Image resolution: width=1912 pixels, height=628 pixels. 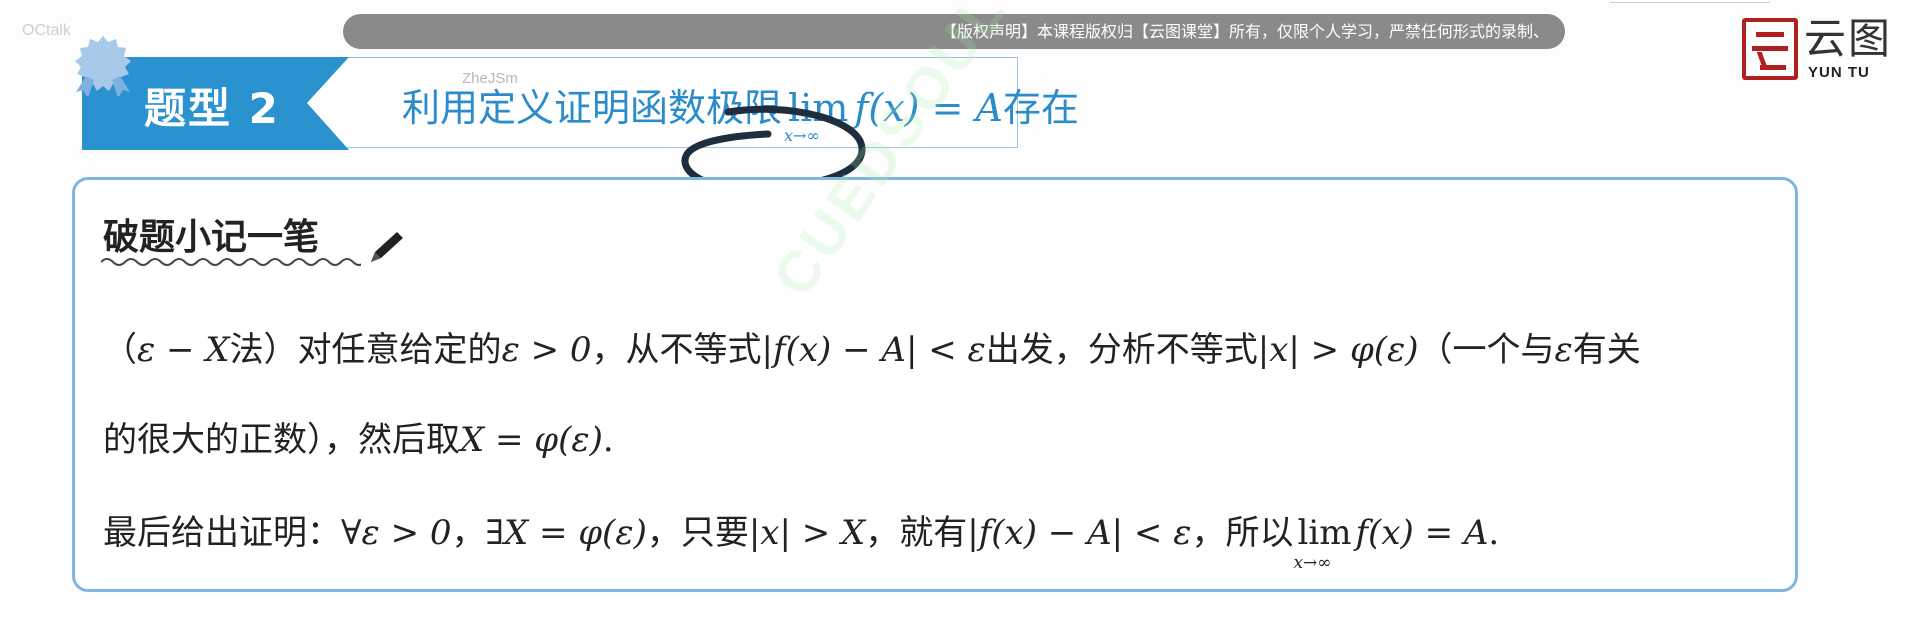 I want to click on watermark-top: ZheJSm, so click(x=490, y=78).